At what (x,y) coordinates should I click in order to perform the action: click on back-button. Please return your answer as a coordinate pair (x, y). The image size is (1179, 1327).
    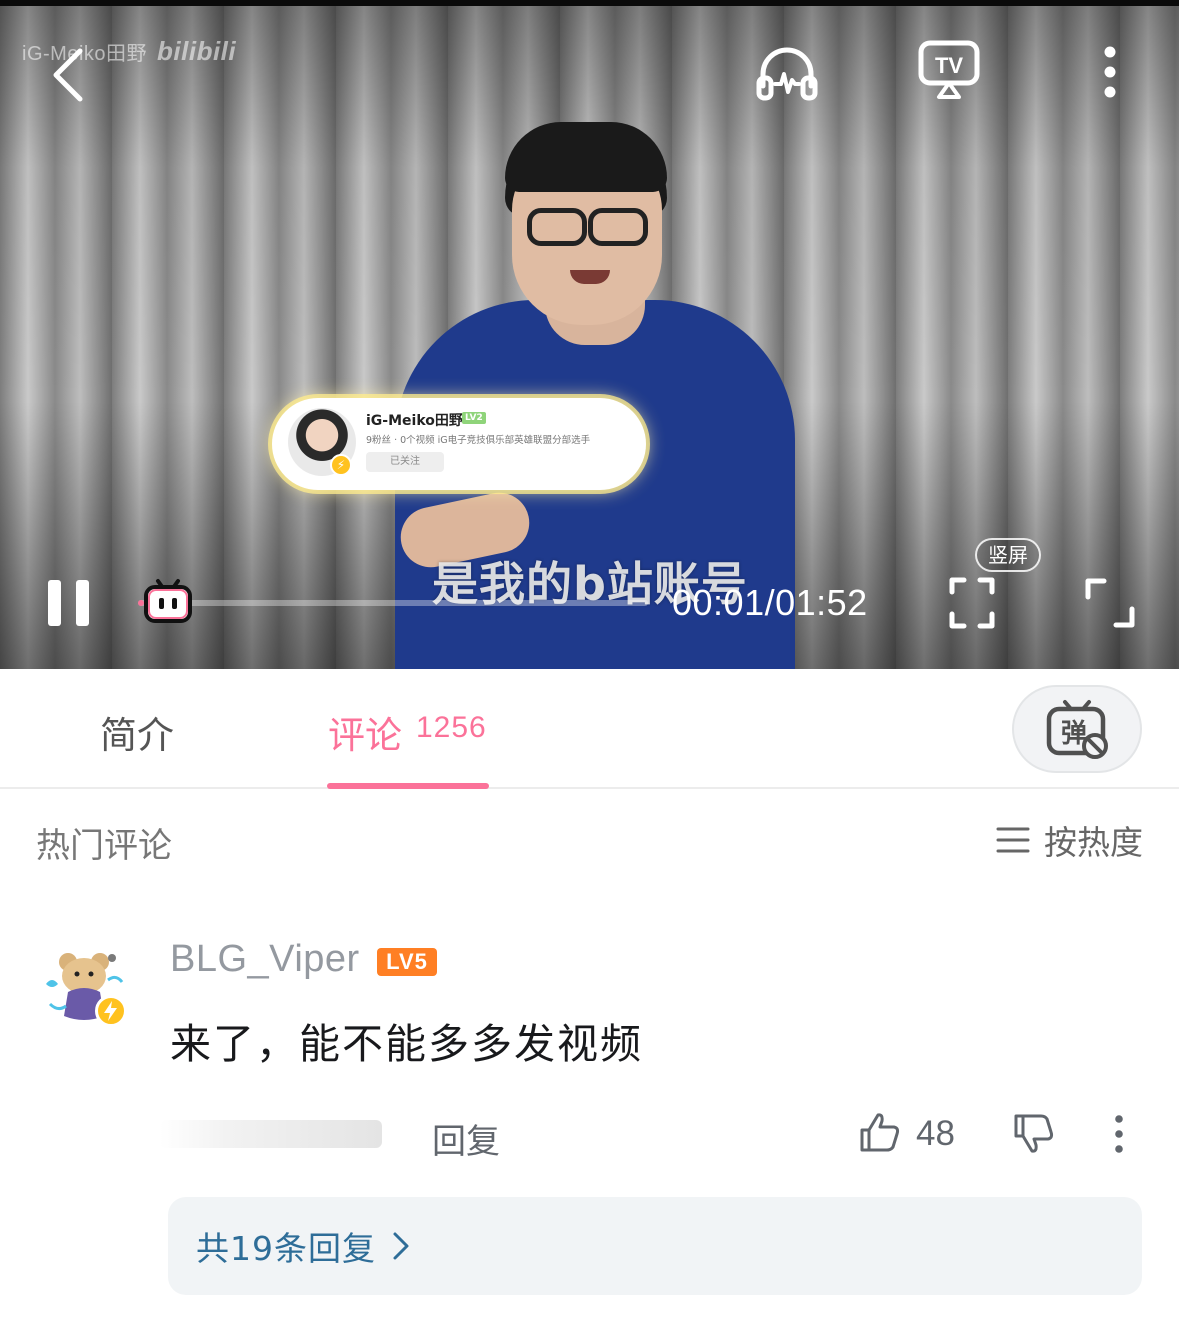
    Looking at the image, I should click on (70, 75).